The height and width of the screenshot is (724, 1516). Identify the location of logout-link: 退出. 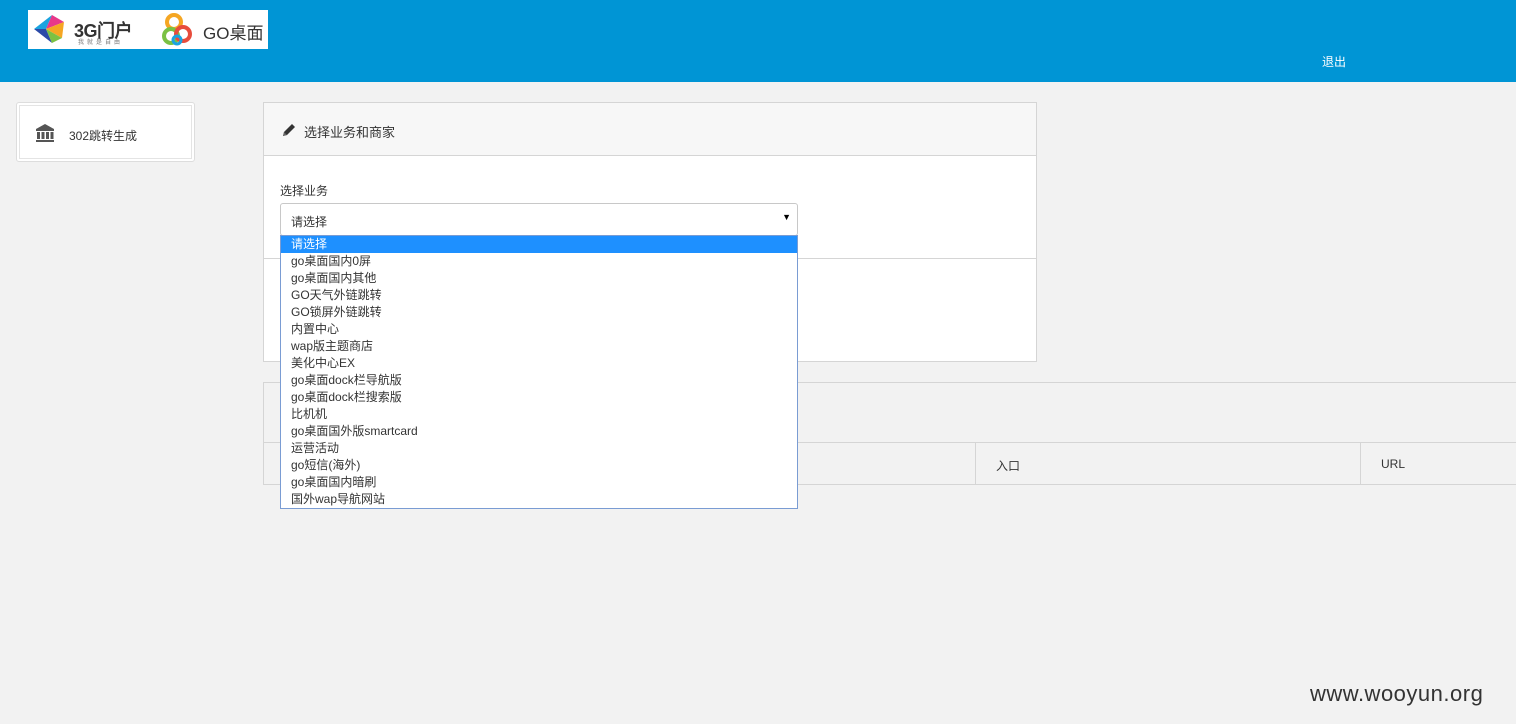
(1334, 61).